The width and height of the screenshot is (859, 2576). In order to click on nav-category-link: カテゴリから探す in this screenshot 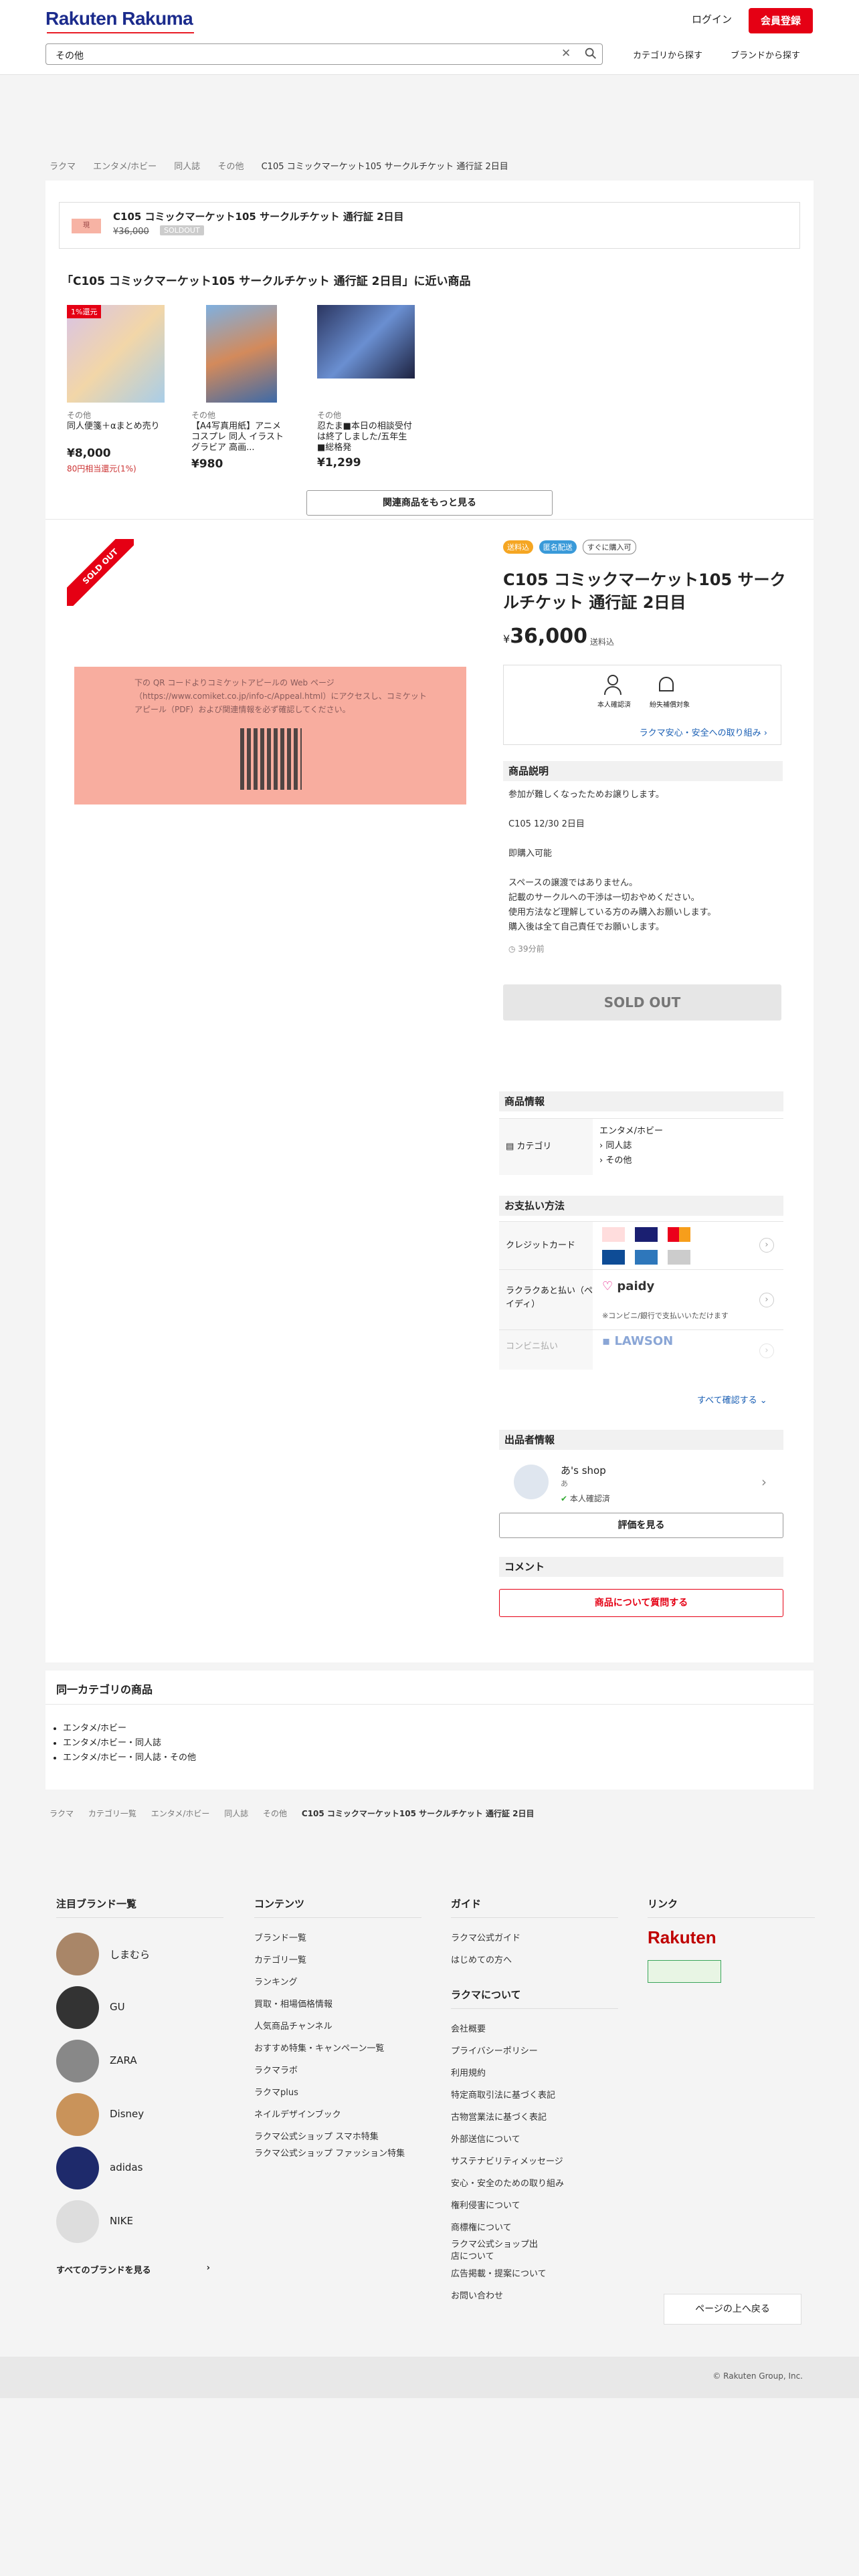, I will do `click(667, 54)`.